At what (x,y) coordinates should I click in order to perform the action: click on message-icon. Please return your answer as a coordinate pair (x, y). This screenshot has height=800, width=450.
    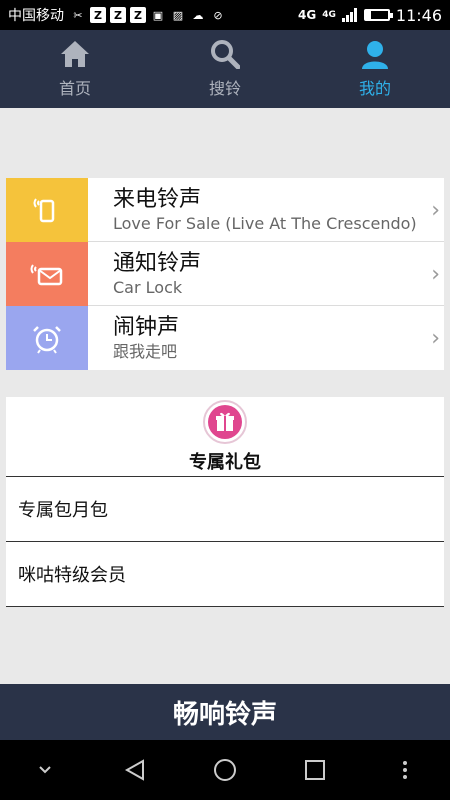
    Looking at the image, I should click on (47, 273).